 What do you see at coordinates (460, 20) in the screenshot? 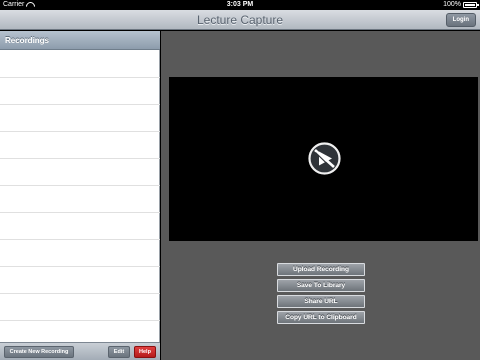
I see `login-button: Login` at bounding box center [460, 20].